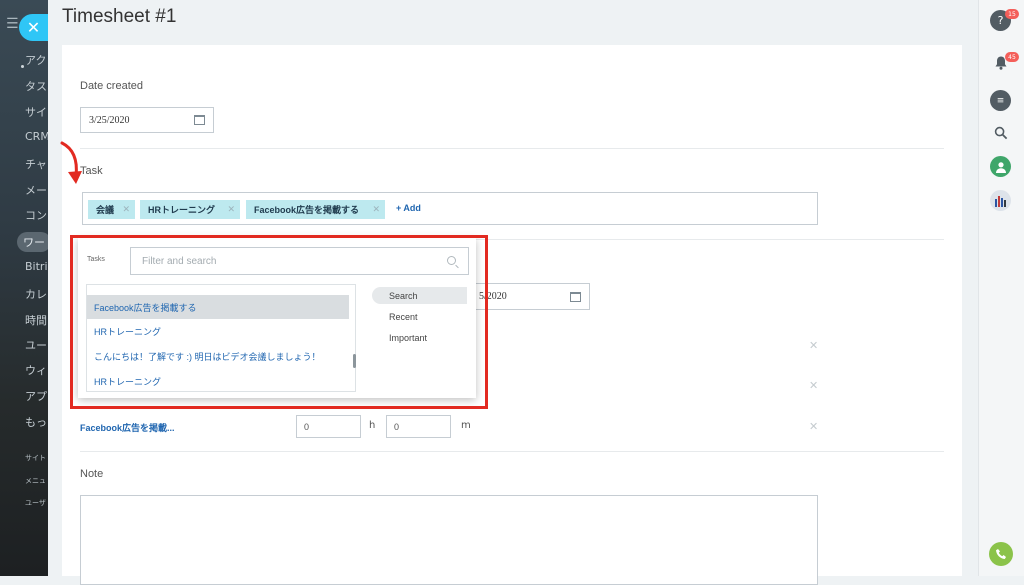 The width and height of the screenshot is (1024, 585). Describe the element at coordinates (35, 458) in the screenshot. I see `sidebar-small-item: サイト` at that location.